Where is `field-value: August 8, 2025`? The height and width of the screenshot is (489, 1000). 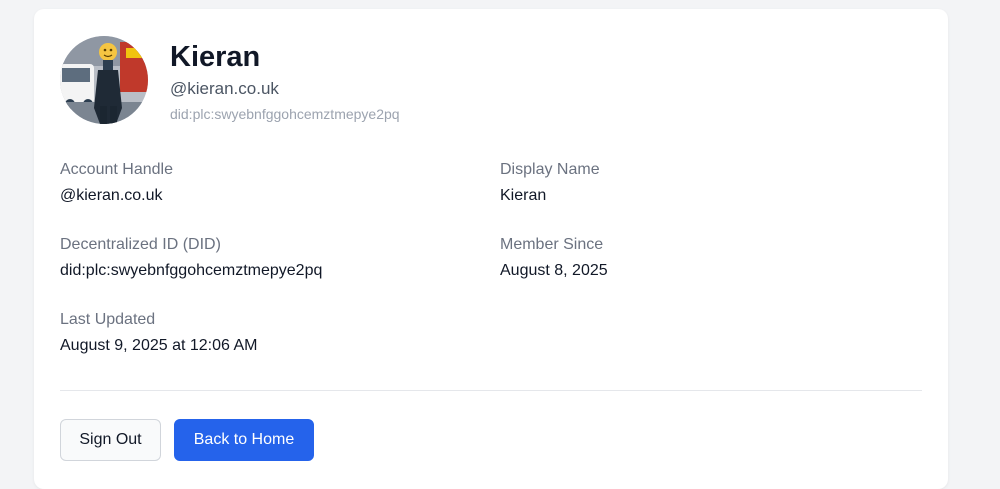 field-value: August 8, 2025 is located at coordinates (554, 270).